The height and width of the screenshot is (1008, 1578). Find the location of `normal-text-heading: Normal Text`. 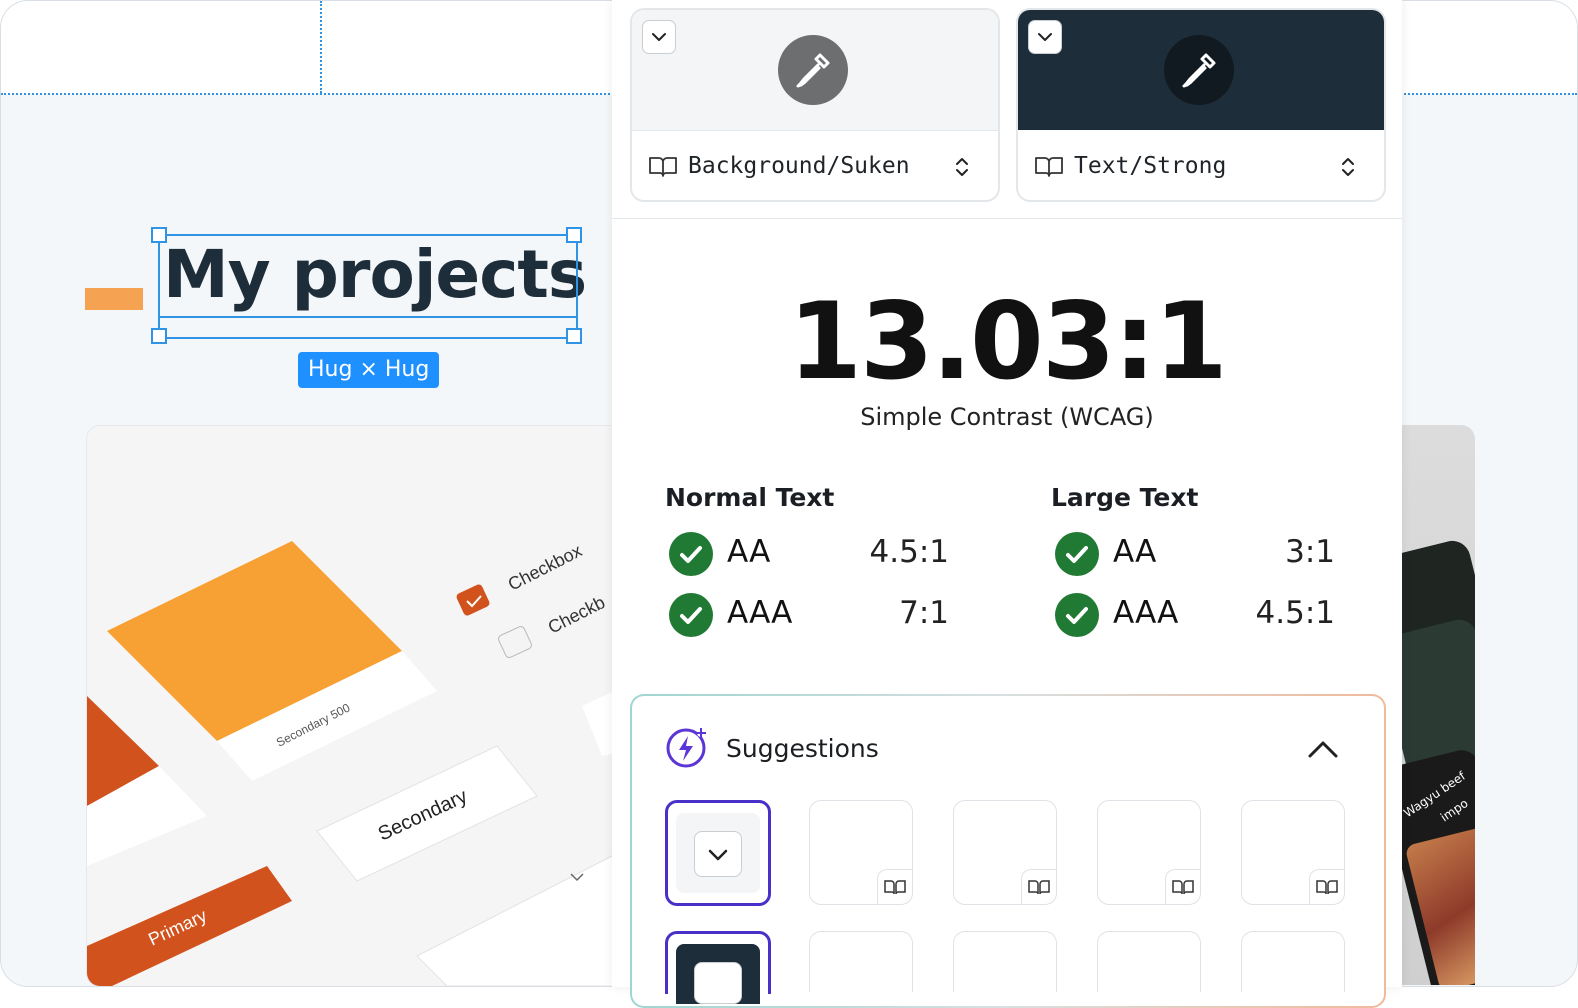

normal-text-heading: Normal Text is located at coordinates (750, 497).